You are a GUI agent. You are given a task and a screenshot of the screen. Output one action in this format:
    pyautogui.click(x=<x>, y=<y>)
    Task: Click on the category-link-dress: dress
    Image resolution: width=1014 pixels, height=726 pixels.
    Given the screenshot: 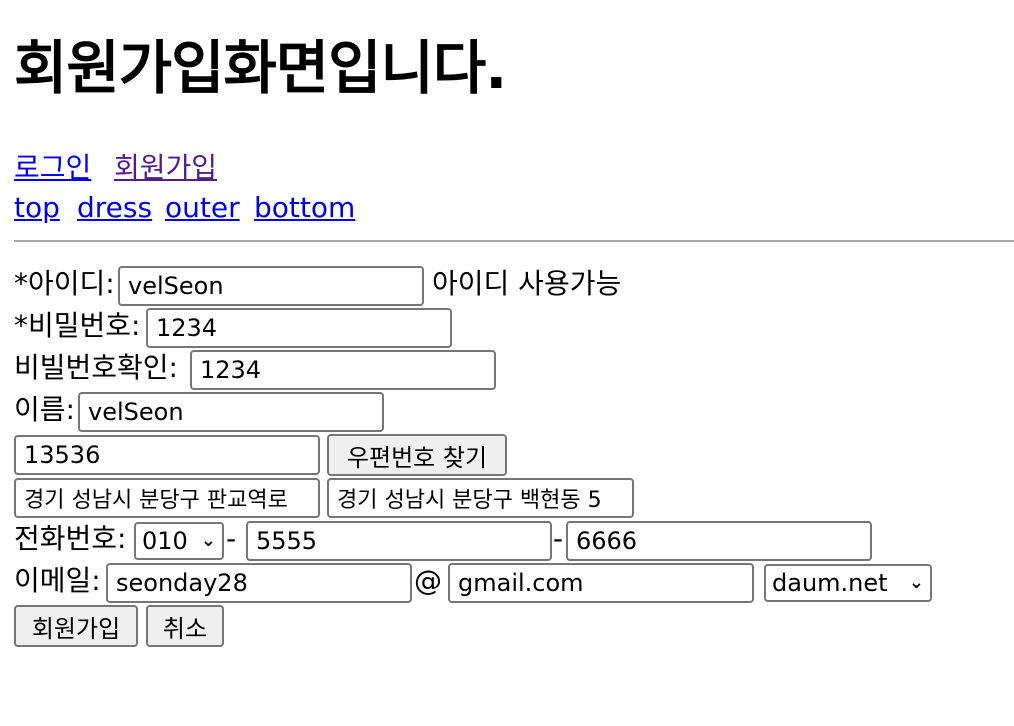 What is the action you would take?
    pyautogui.click(x=114, y=208)
    